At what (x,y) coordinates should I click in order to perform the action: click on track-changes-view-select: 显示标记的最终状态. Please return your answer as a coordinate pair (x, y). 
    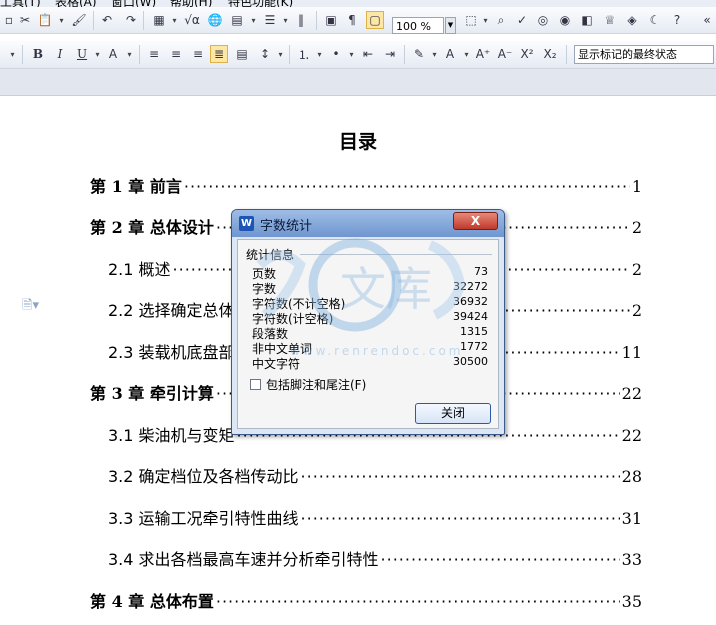
    Looking at the image, I should click on (644, 54).